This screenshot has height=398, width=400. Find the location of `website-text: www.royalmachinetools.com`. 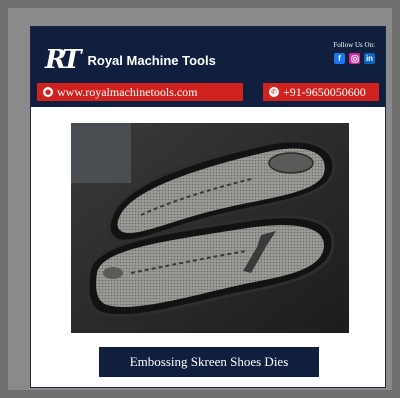

website-text: www.royalmachinetools.com is located at coordinates (127, 91).